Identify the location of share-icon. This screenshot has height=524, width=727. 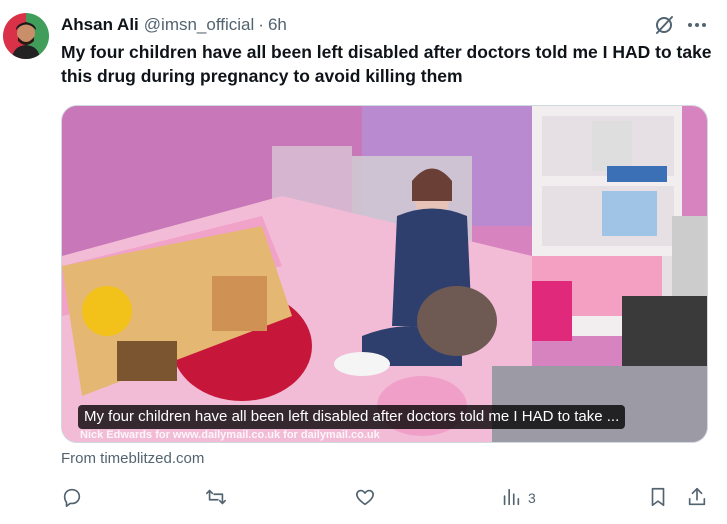
(697, 498).